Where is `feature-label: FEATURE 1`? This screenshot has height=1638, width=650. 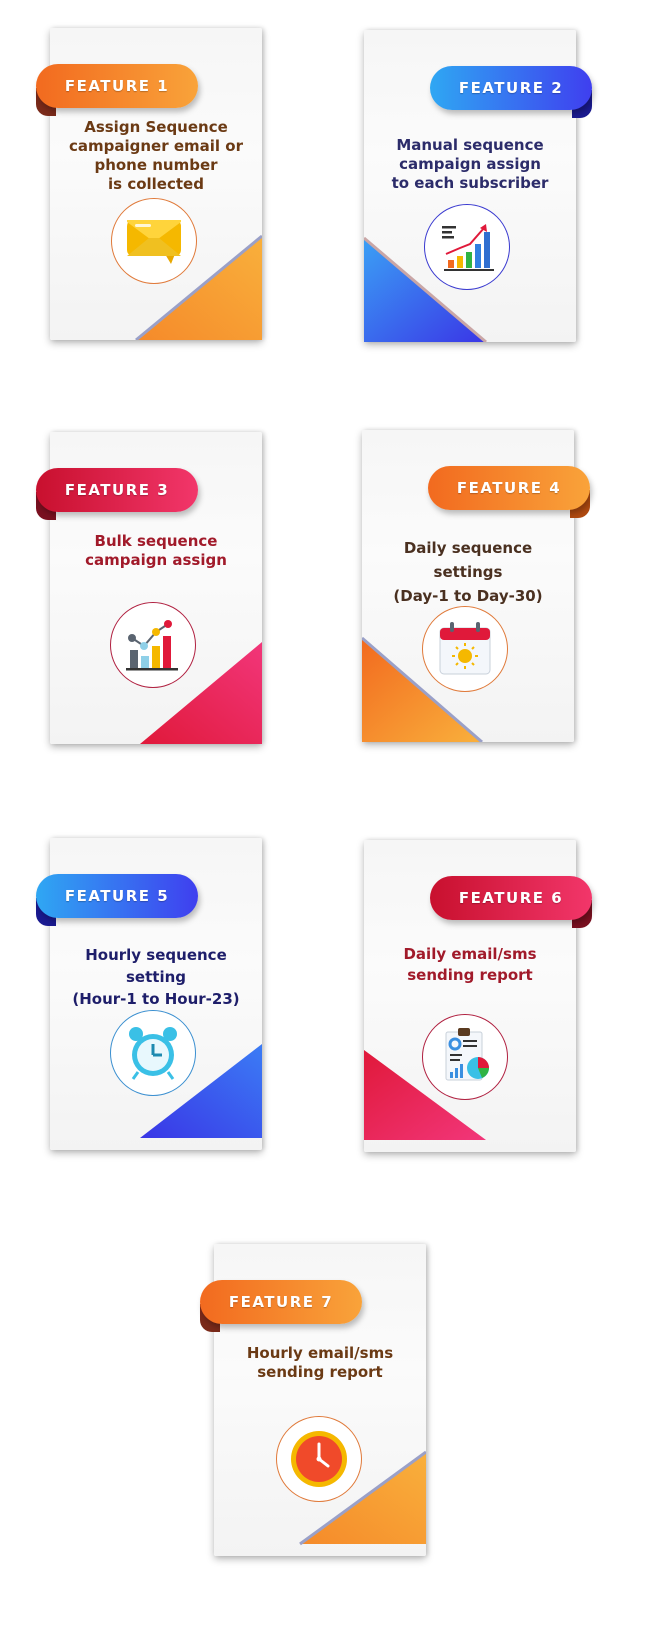 feature-label: FEATURE 1 is located at coordinates (117, 86).